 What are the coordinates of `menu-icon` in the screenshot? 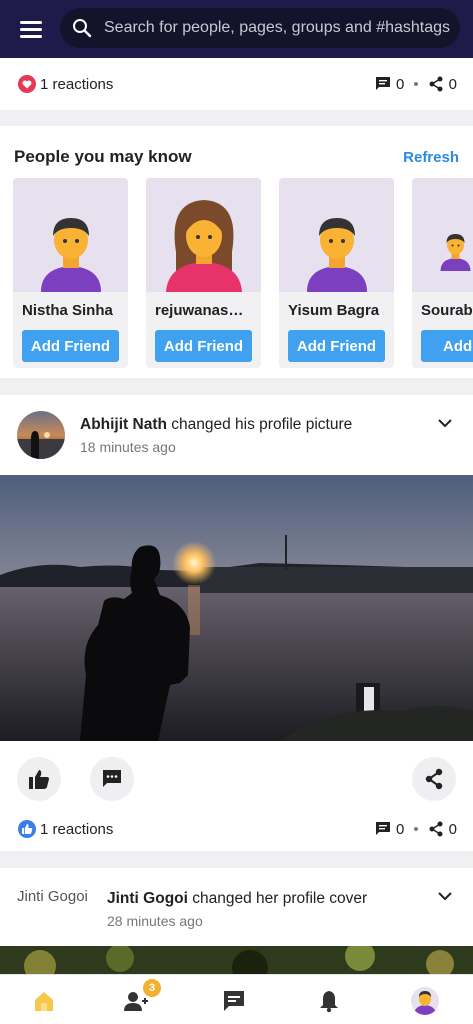 It's located at (31, 29).